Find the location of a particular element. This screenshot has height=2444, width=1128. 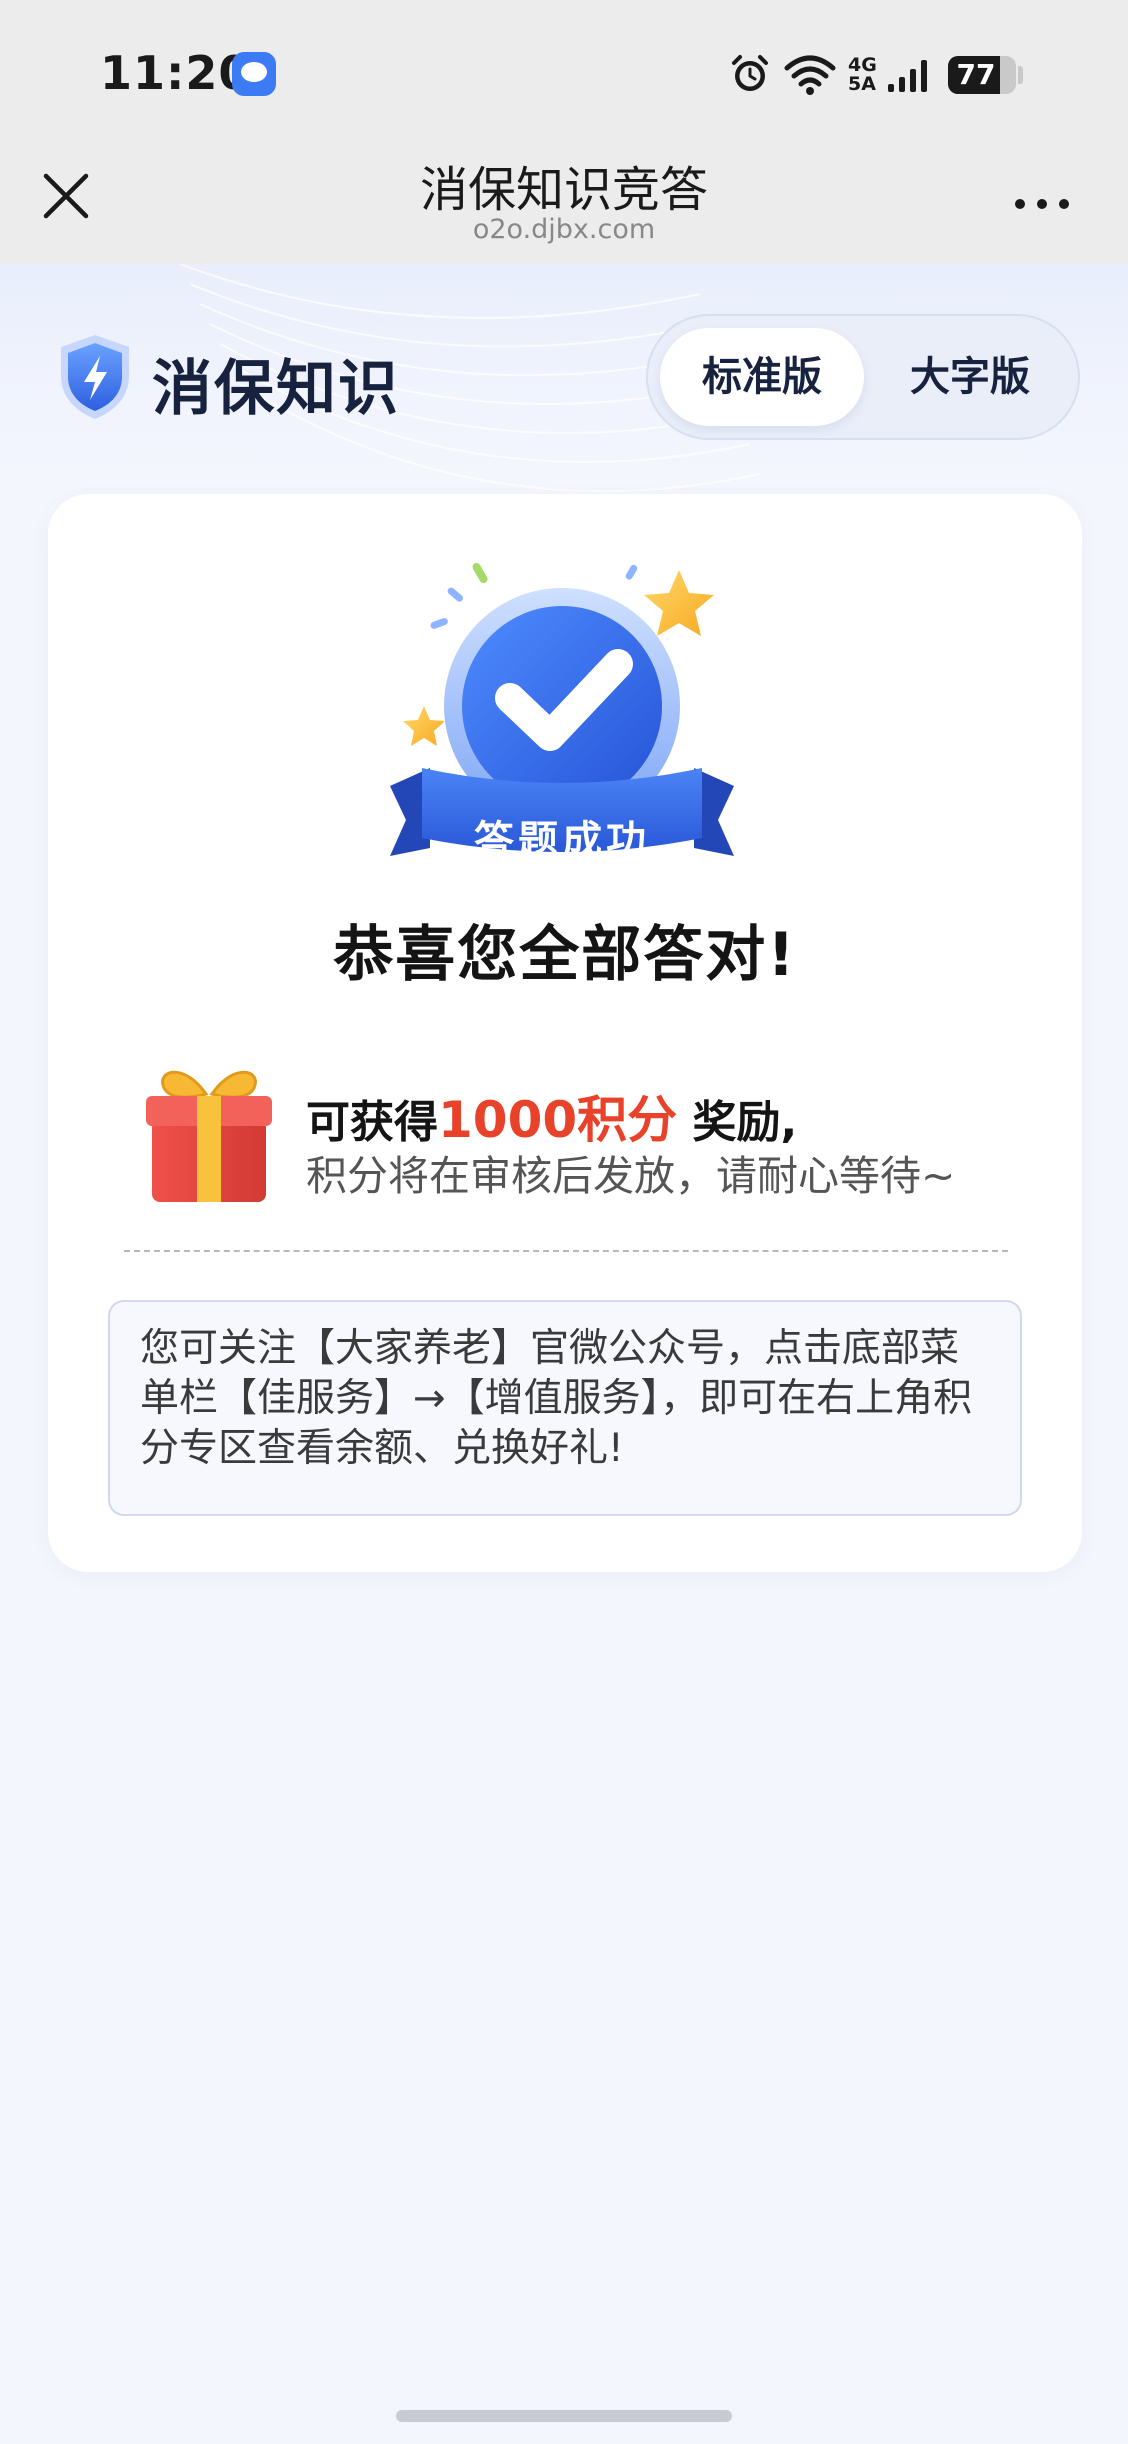

page-url: o2o.djbx.com is located at coordinates (564, 229).